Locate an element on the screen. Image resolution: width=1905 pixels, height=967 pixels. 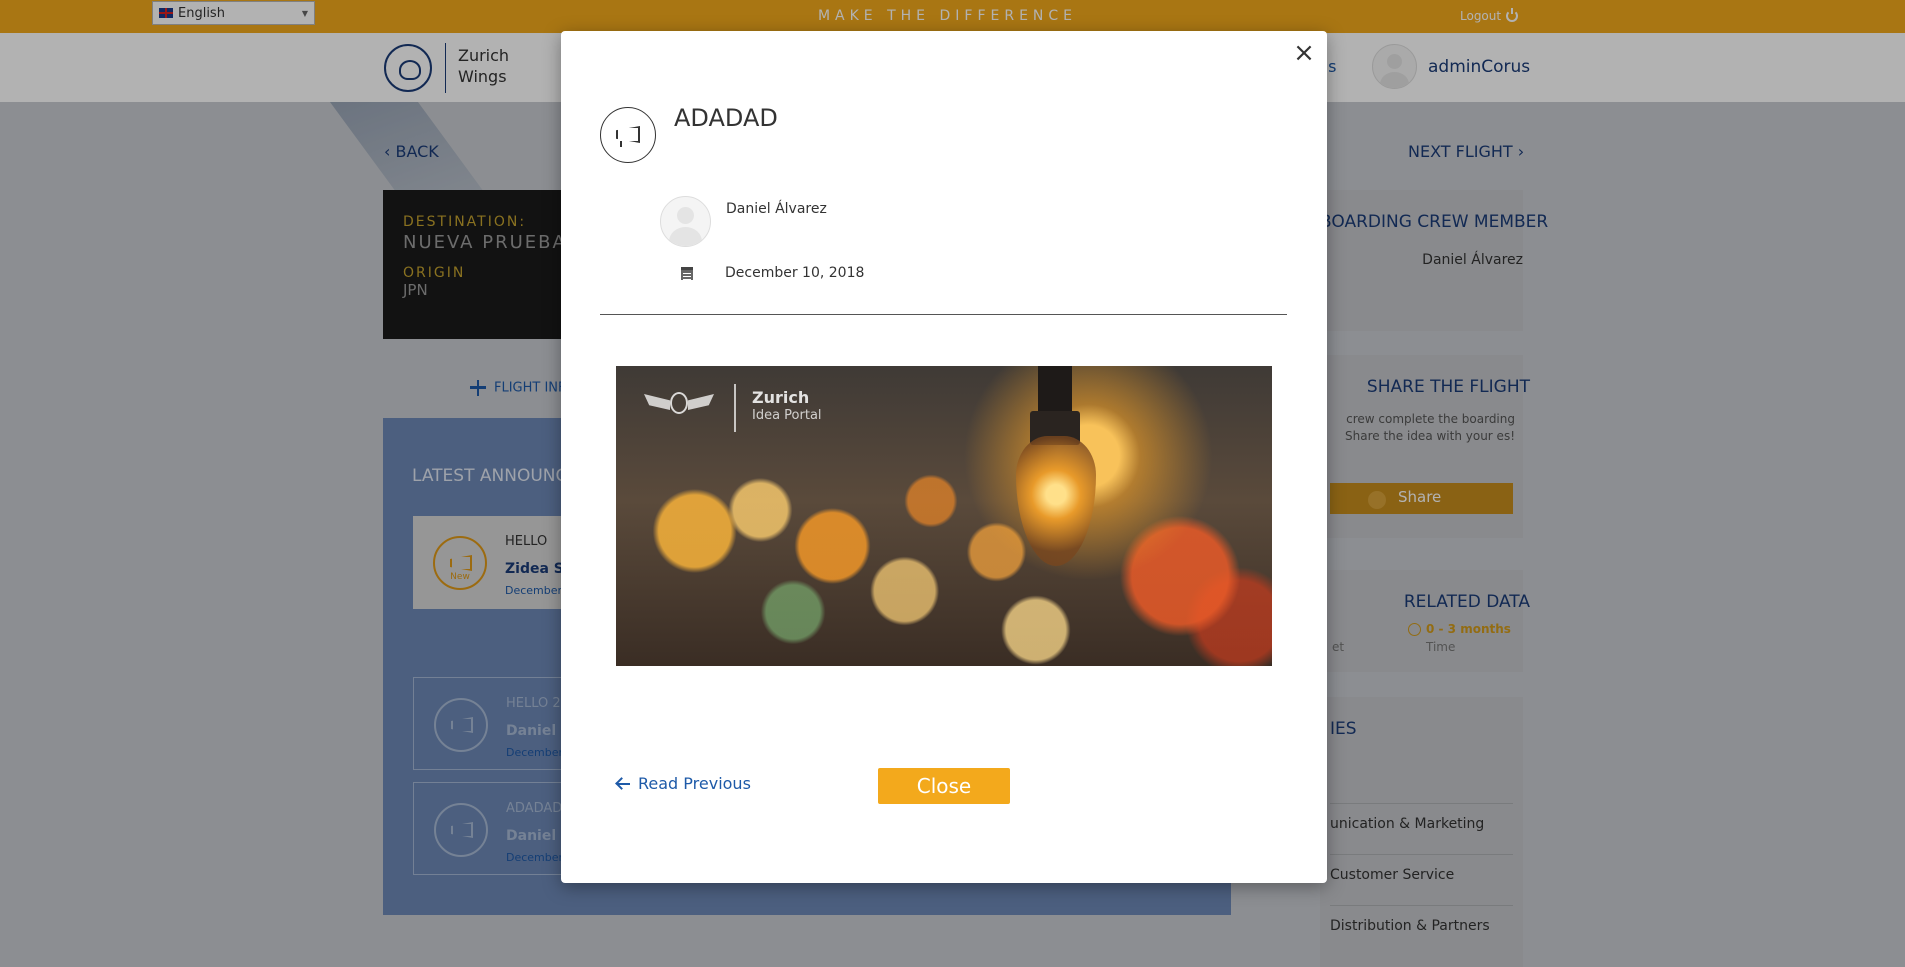
close-button: Close is located at coordinates (944, 786).